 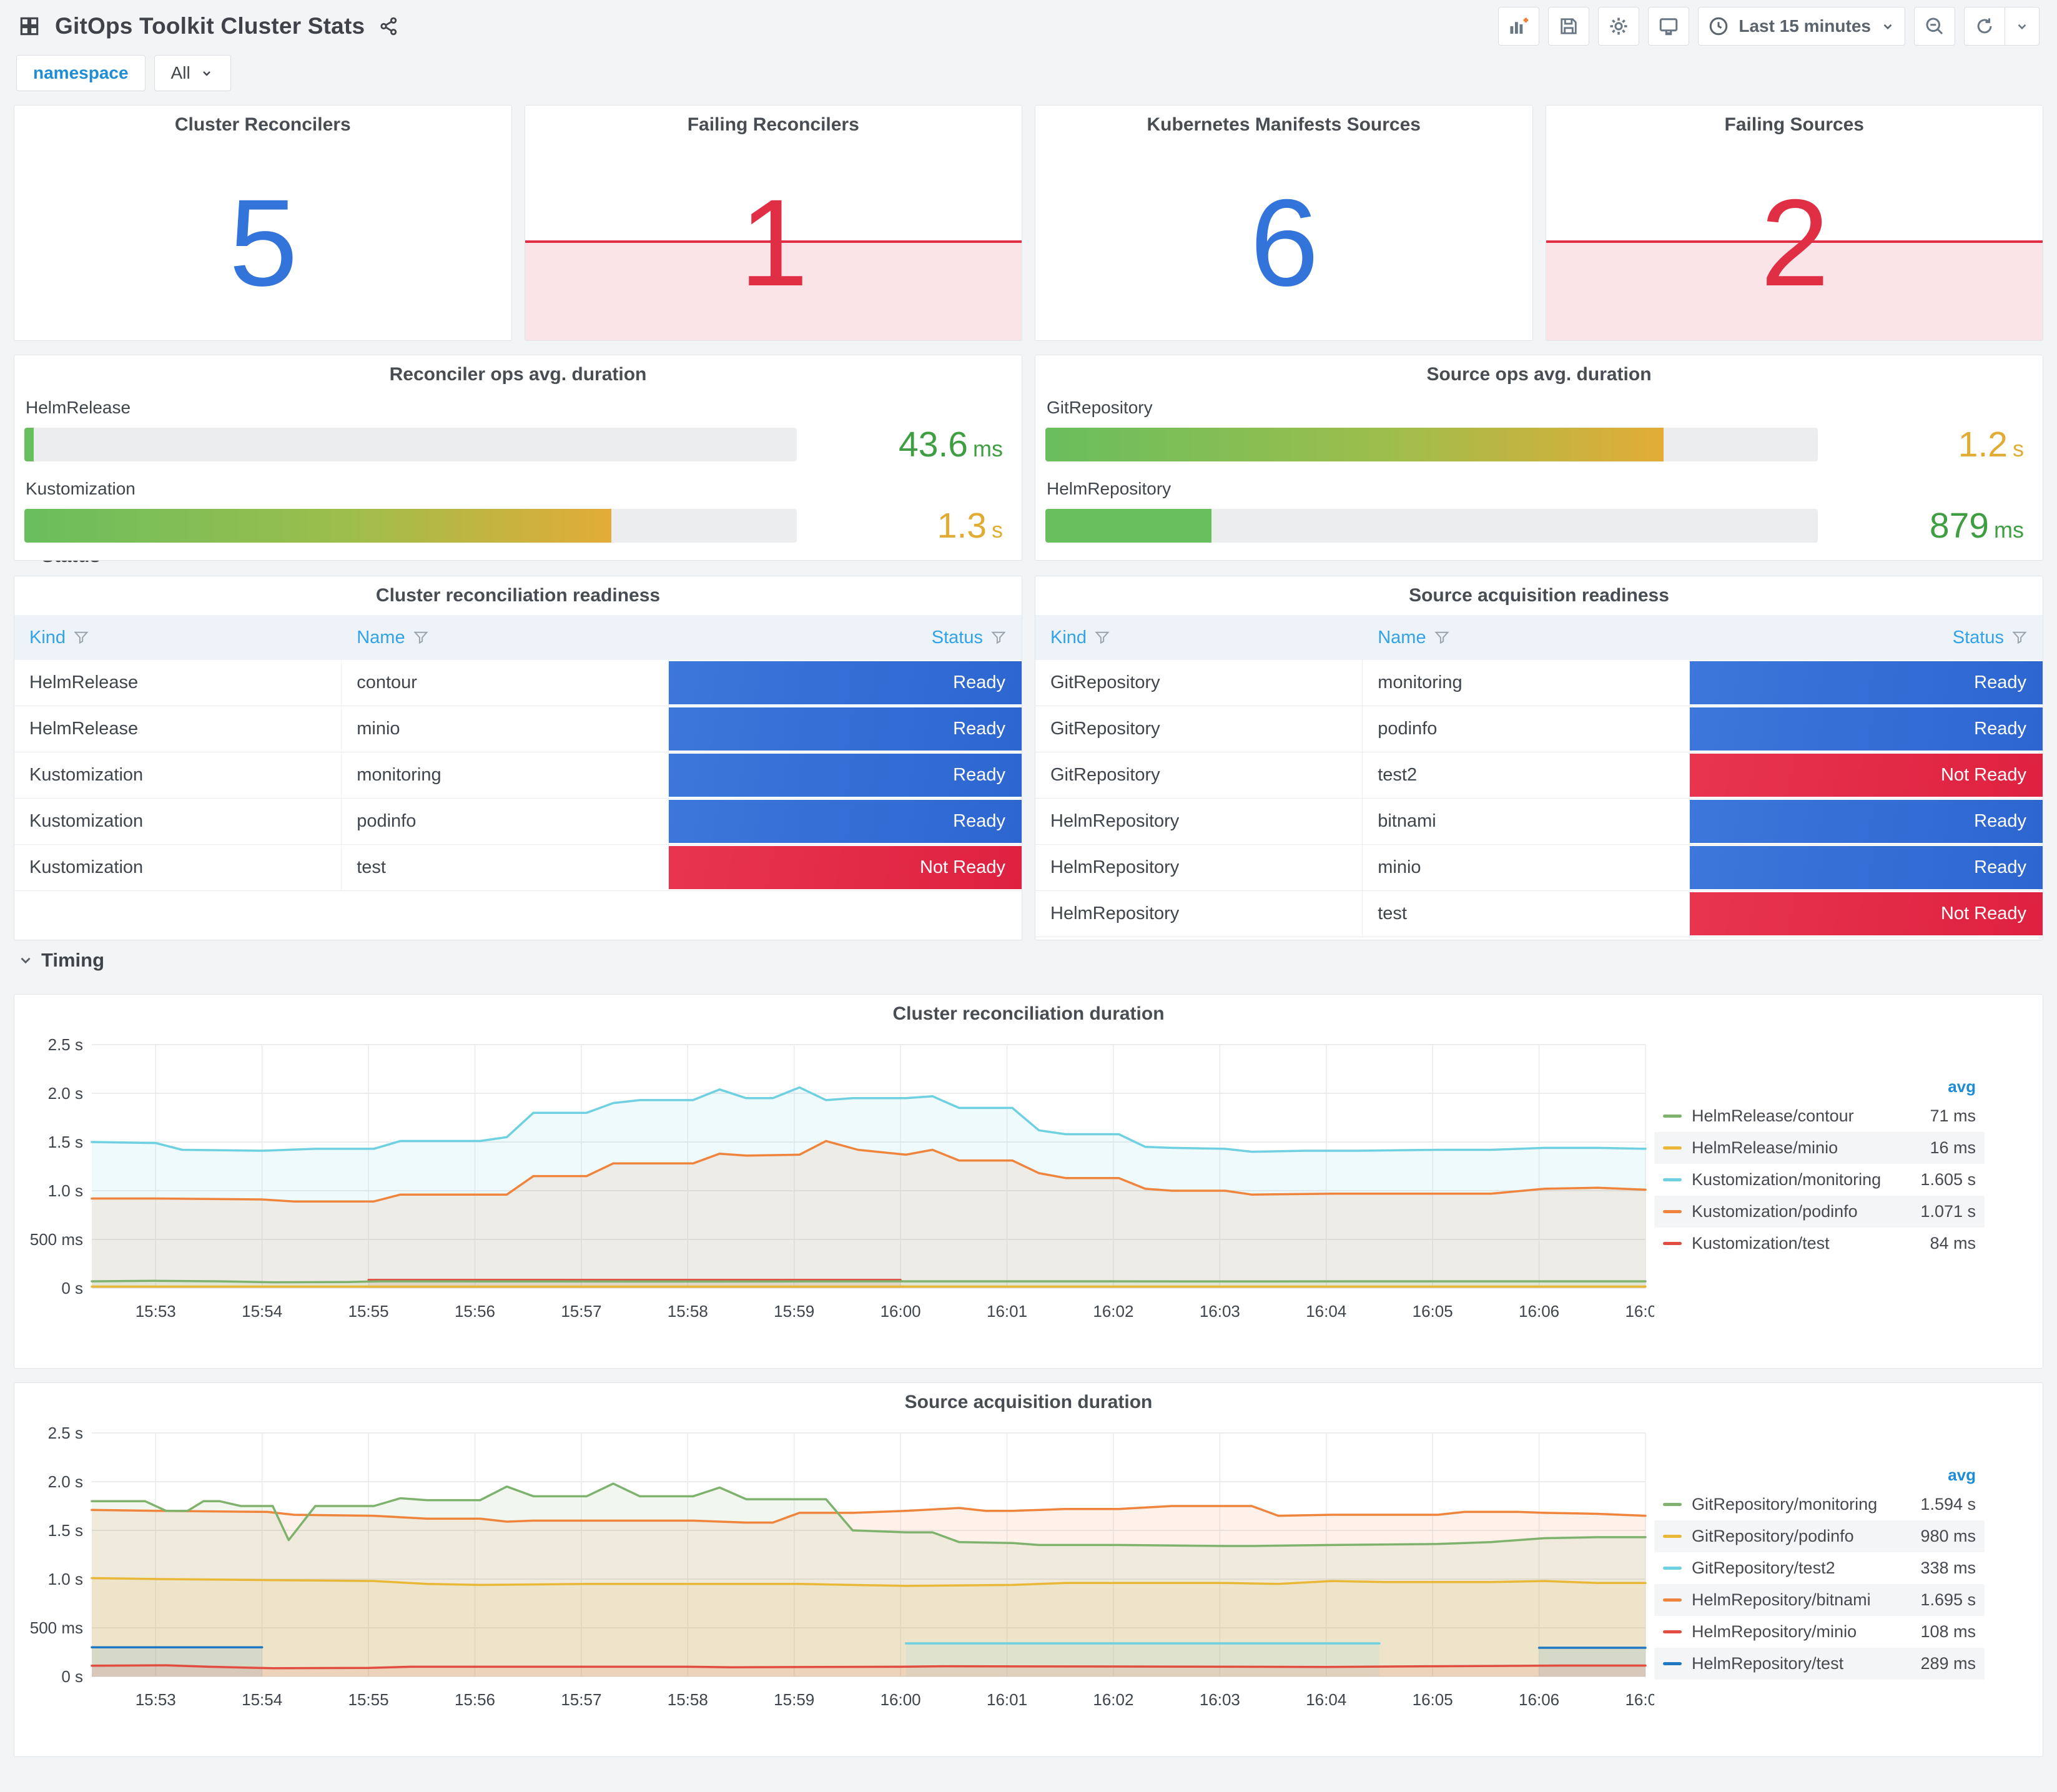 I want to click on stat-value: 6, so click(x=1284, y=242).